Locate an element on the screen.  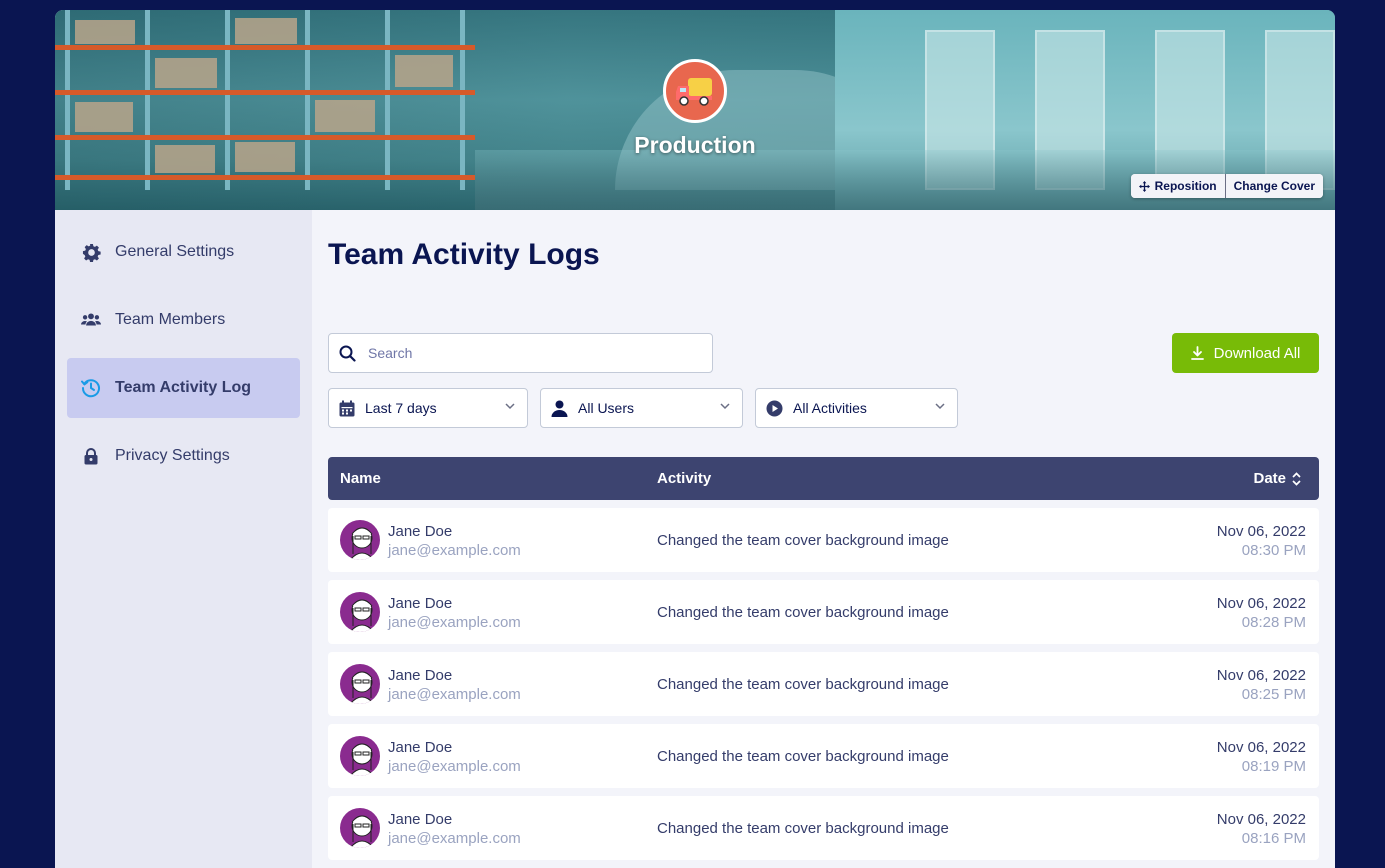
team-name: Production is located at coordinates (695, 145).